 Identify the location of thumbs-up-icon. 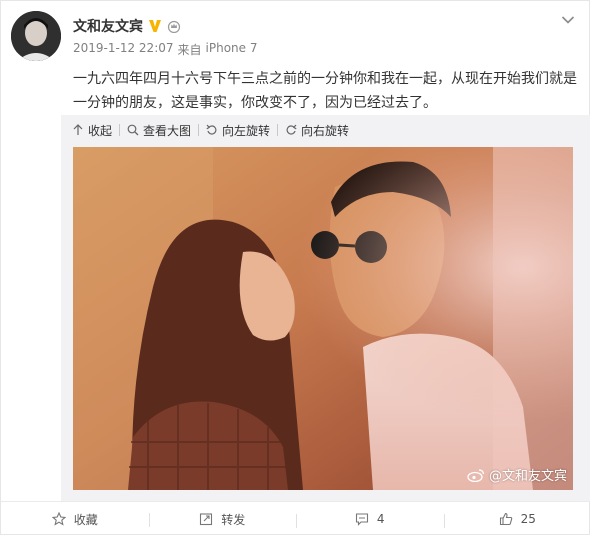
(505, 519).